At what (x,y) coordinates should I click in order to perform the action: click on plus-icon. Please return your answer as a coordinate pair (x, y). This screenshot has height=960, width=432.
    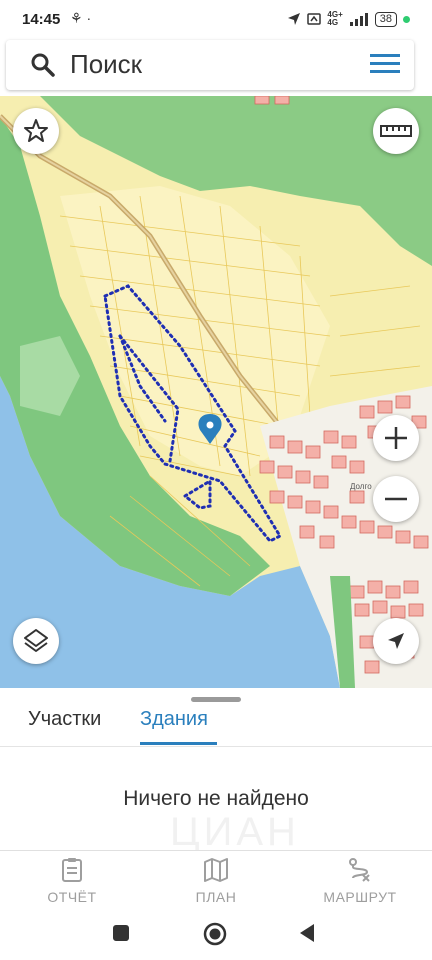
    Looking at the image, I should click on (396, 438).